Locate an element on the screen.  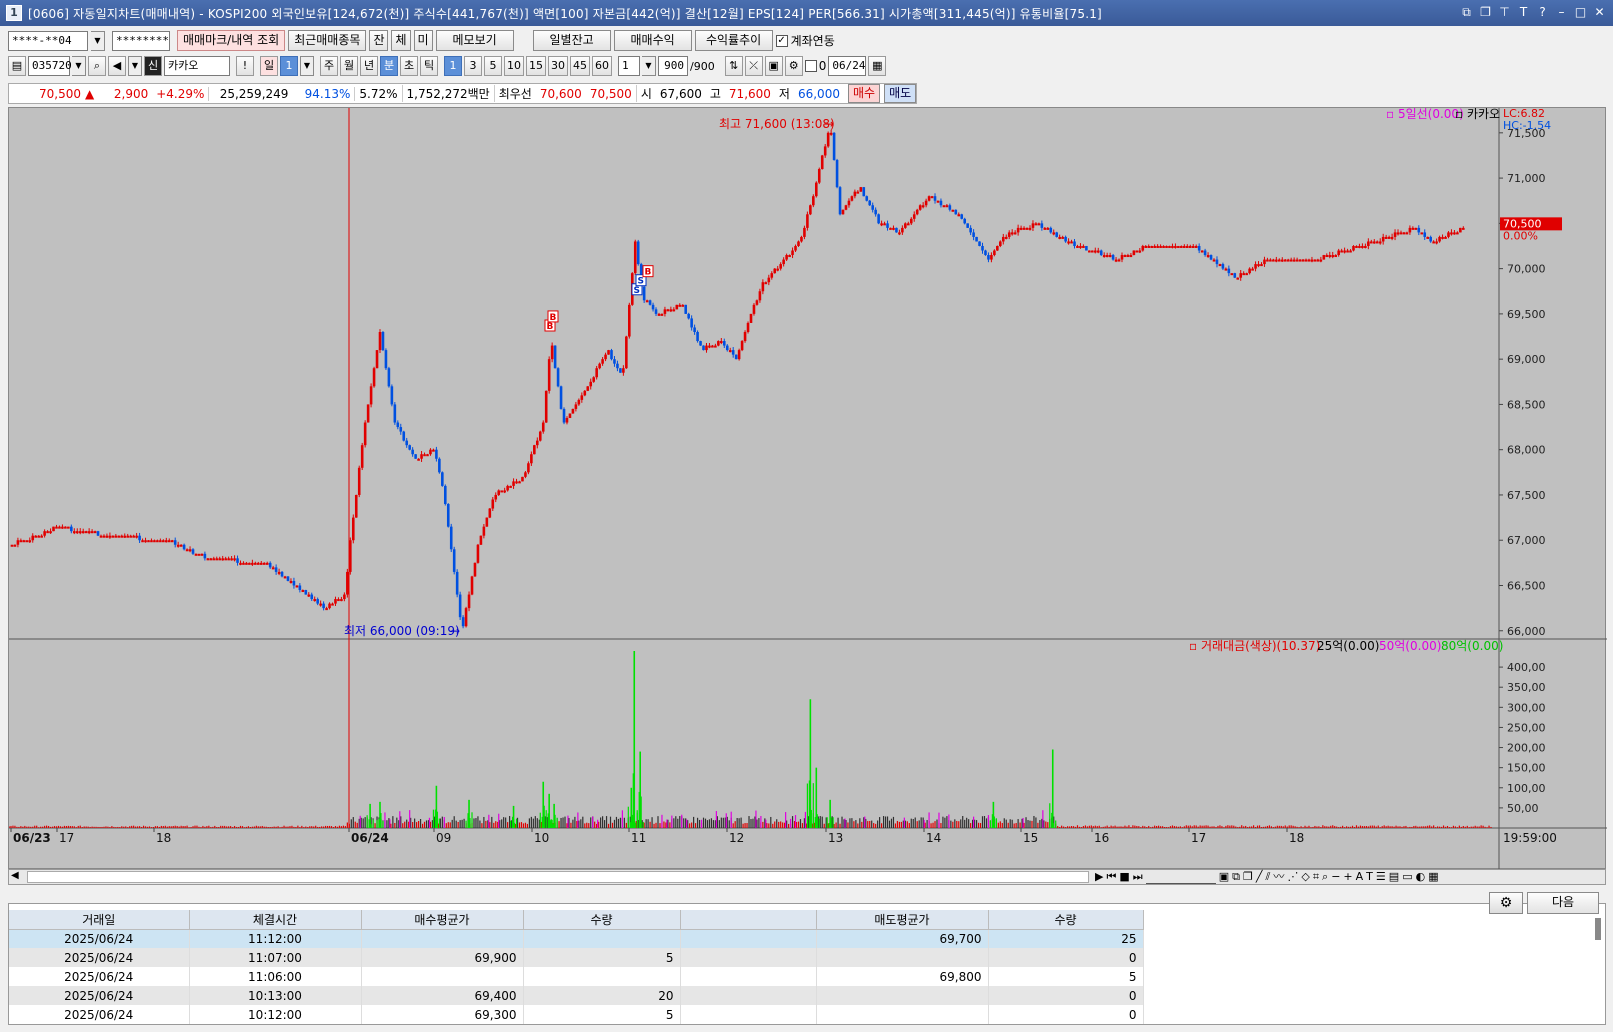
table-row: 2025/06/24 11:12:00 69,700 25 is located at coordinates (576, 938).